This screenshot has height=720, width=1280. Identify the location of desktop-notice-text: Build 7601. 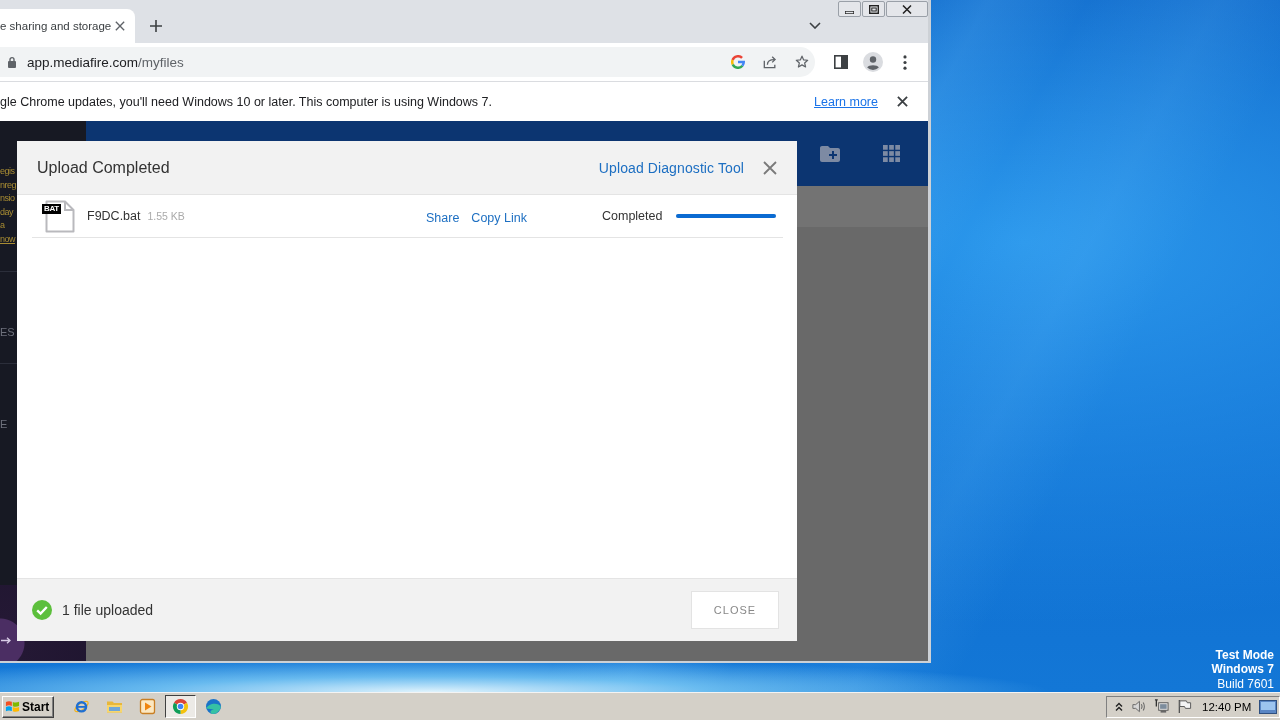
(1245, 683).